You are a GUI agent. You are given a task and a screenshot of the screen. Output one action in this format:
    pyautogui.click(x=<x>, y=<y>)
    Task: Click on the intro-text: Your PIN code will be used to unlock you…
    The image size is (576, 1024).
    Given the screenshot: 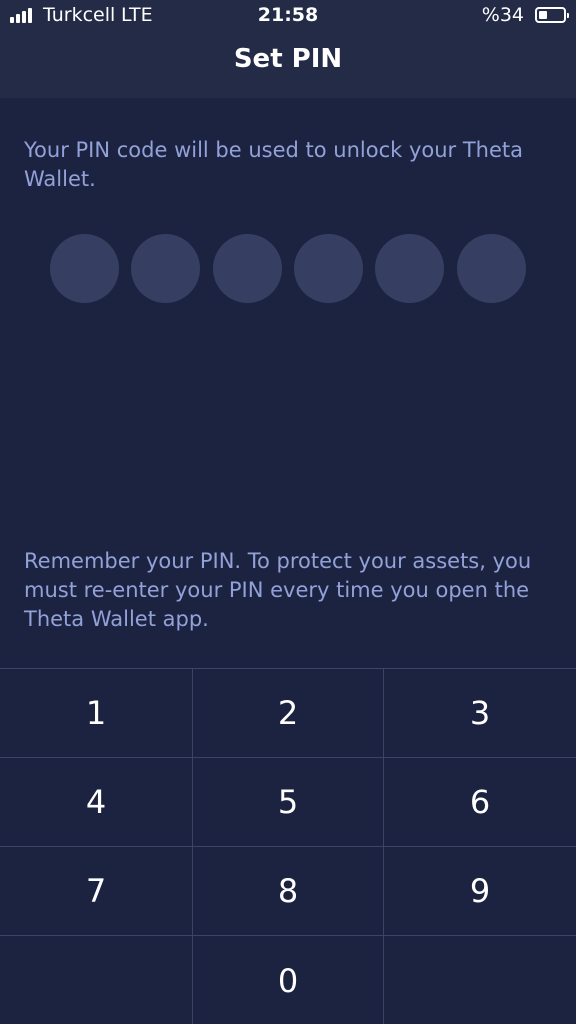 What is the action you would take?
    pyautogui.click(x=274, y=164)
    